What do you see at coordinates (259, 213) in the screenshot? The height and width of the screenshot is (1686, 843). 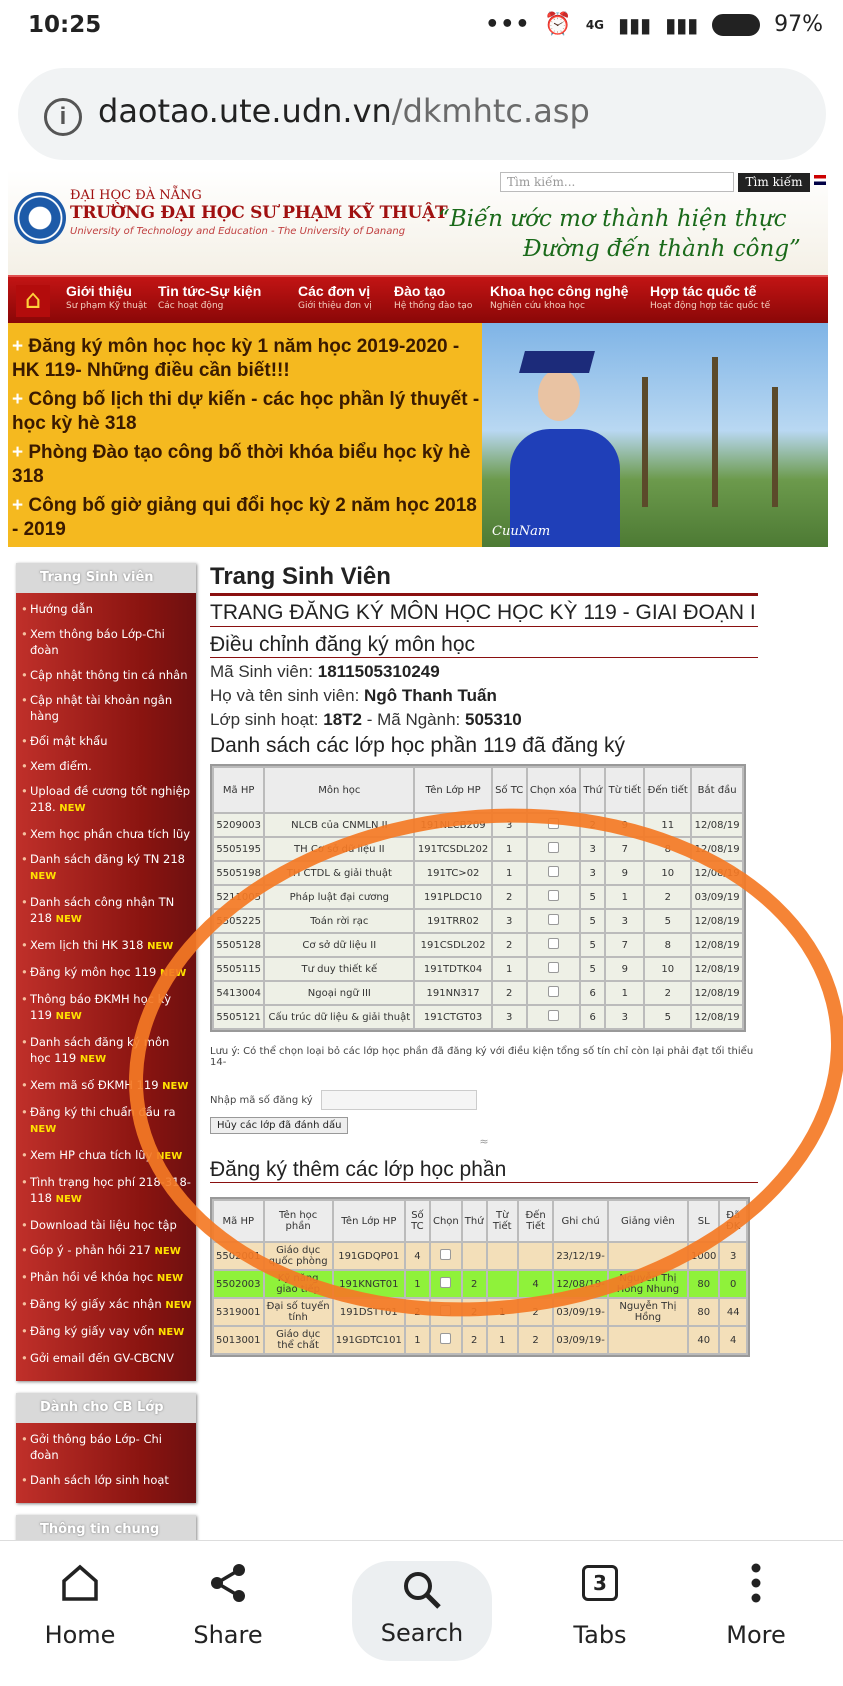 I see `university-name: TRƯỜNG ĐẠI HỌC SƯ PHẠM KỸ THUẬT` at bounding box center [259, 213].